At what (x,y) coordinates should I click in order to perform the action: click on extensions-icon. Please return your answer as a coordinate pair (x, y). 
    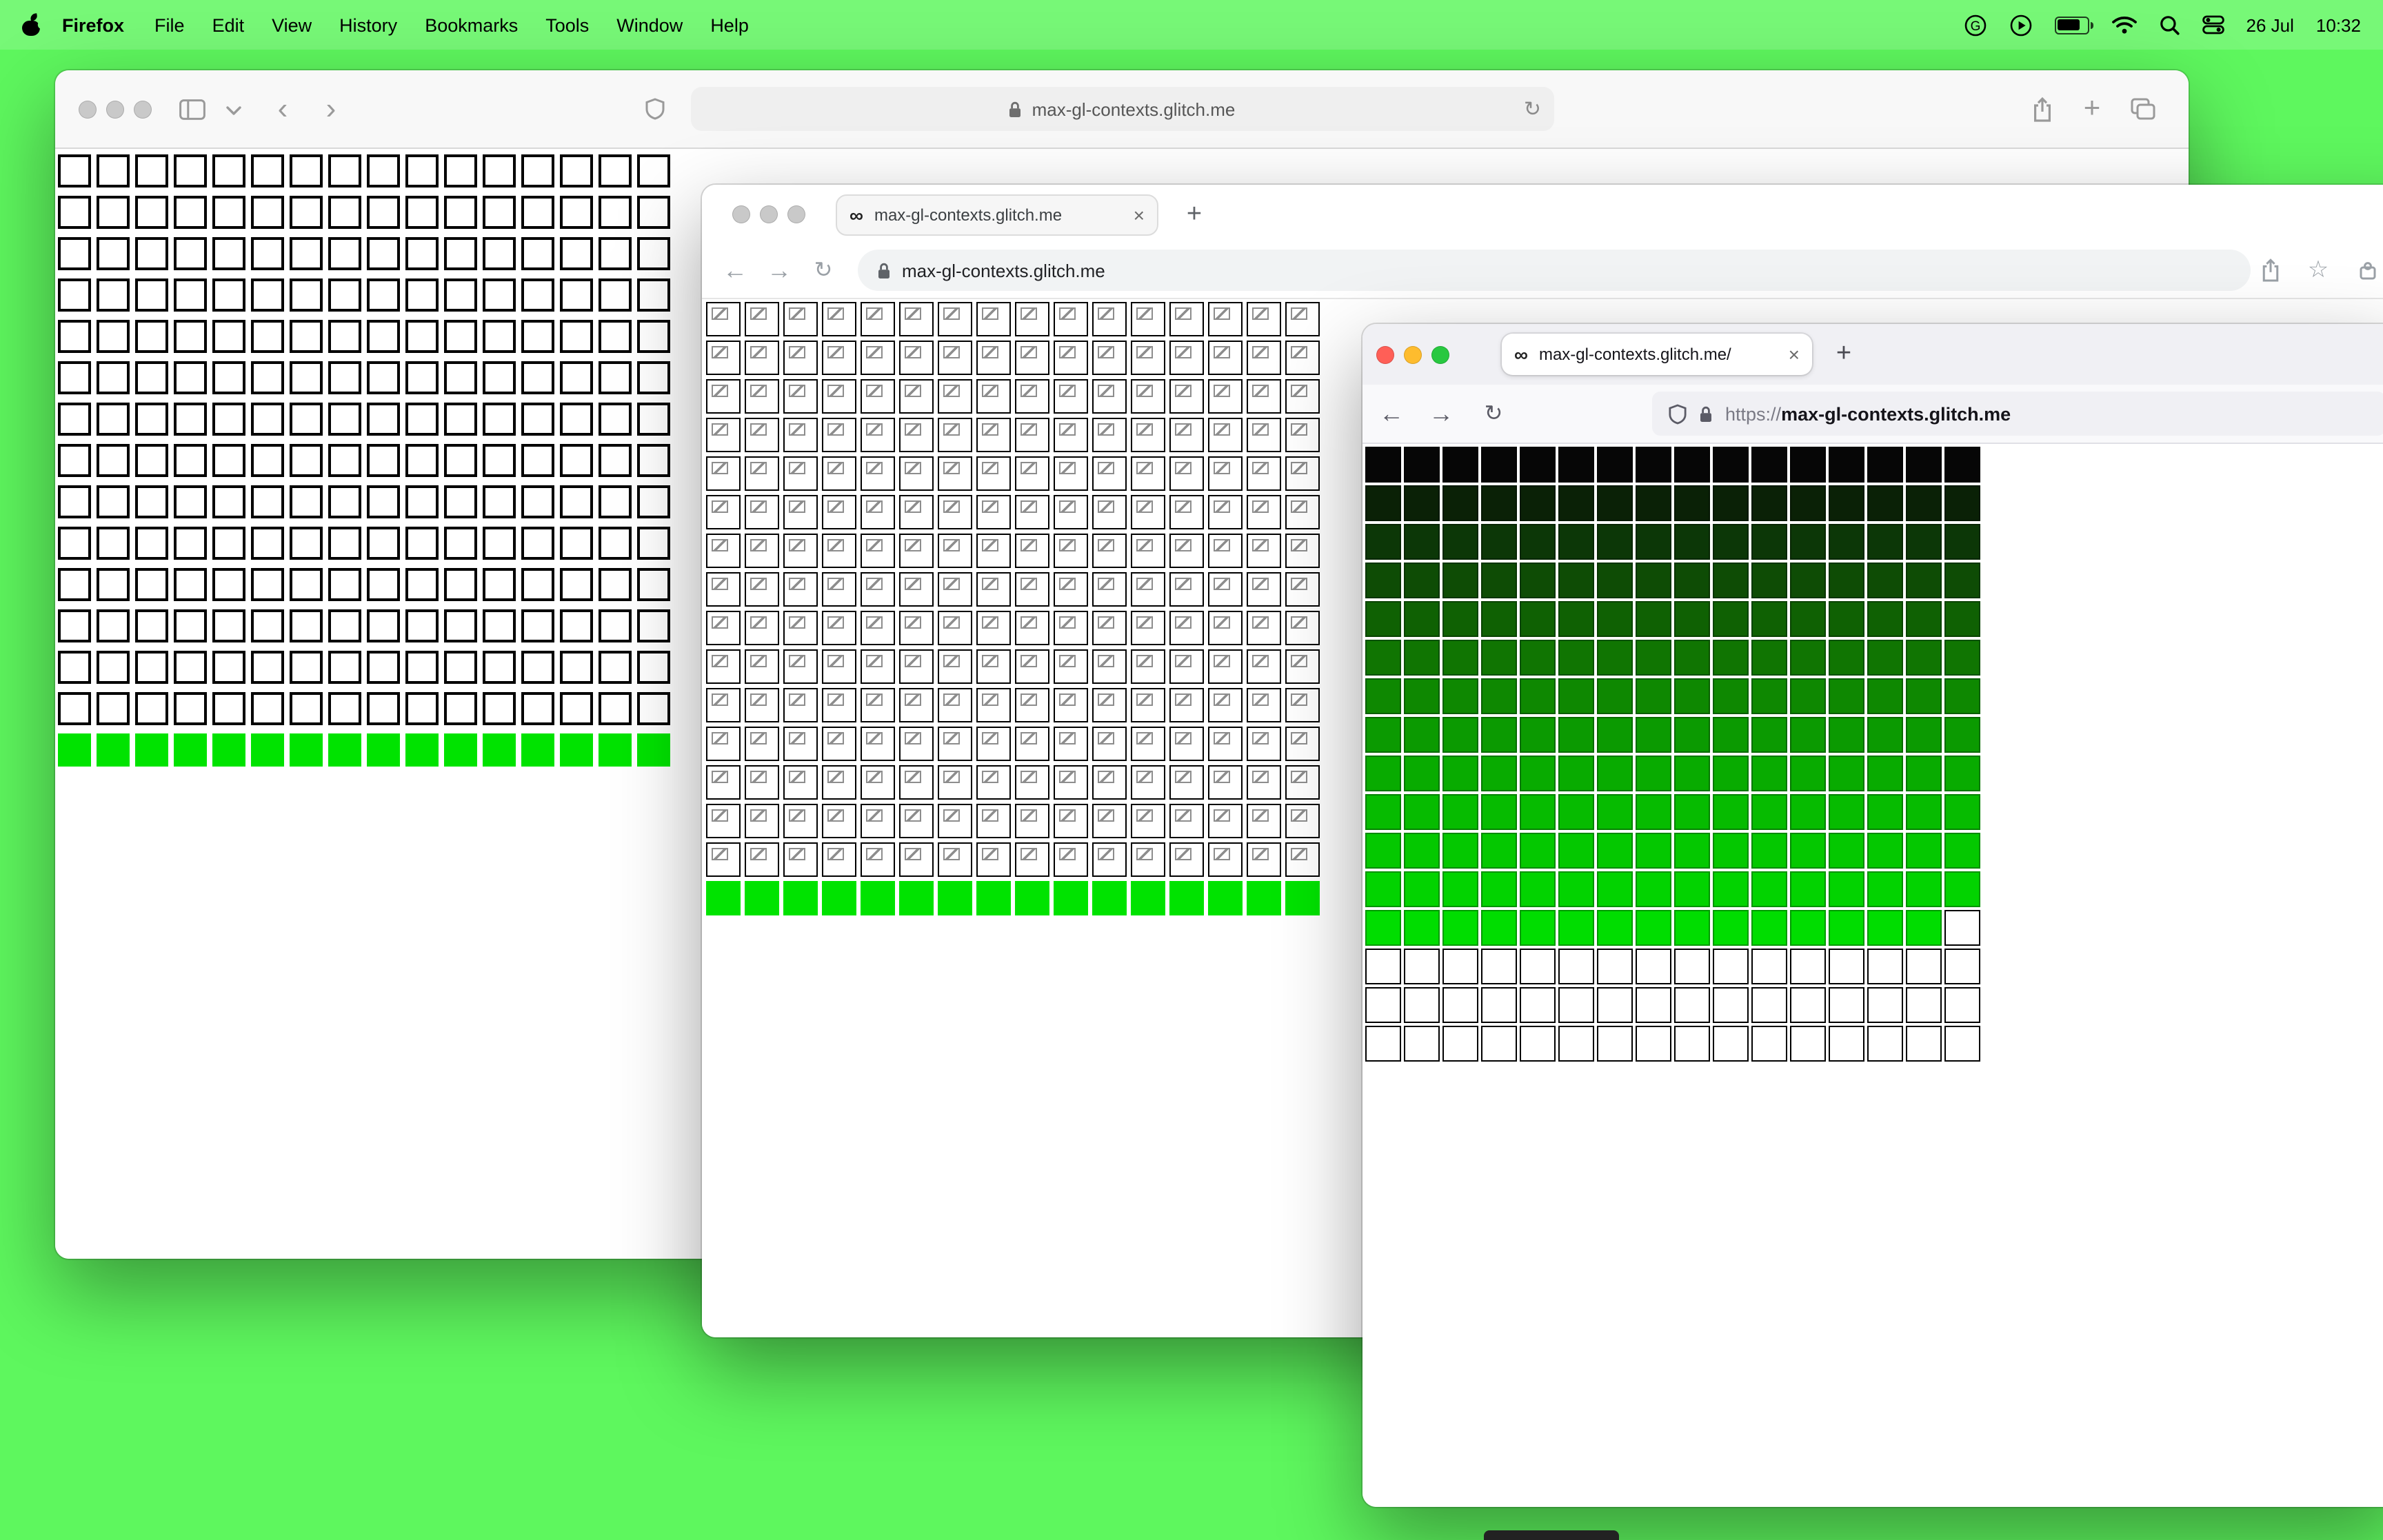
    Looking at the image, I should click on (2366, 270).